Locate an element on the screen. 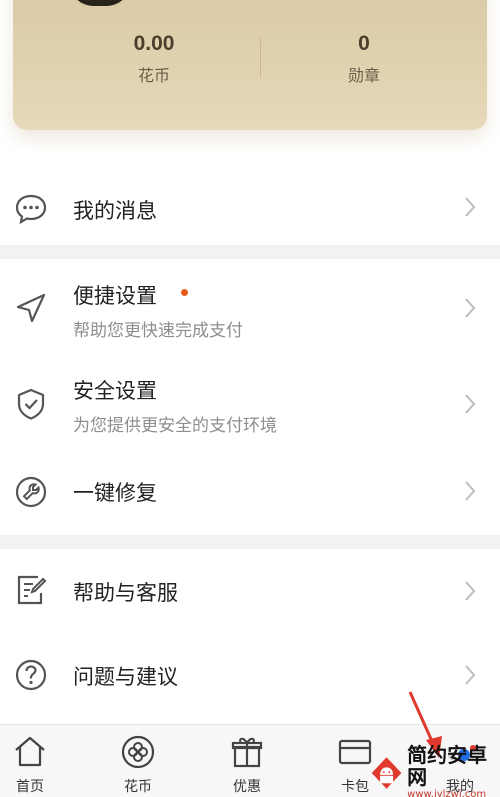  one-click-repair-row: 一键修复 is located at coordinates (250, 495).